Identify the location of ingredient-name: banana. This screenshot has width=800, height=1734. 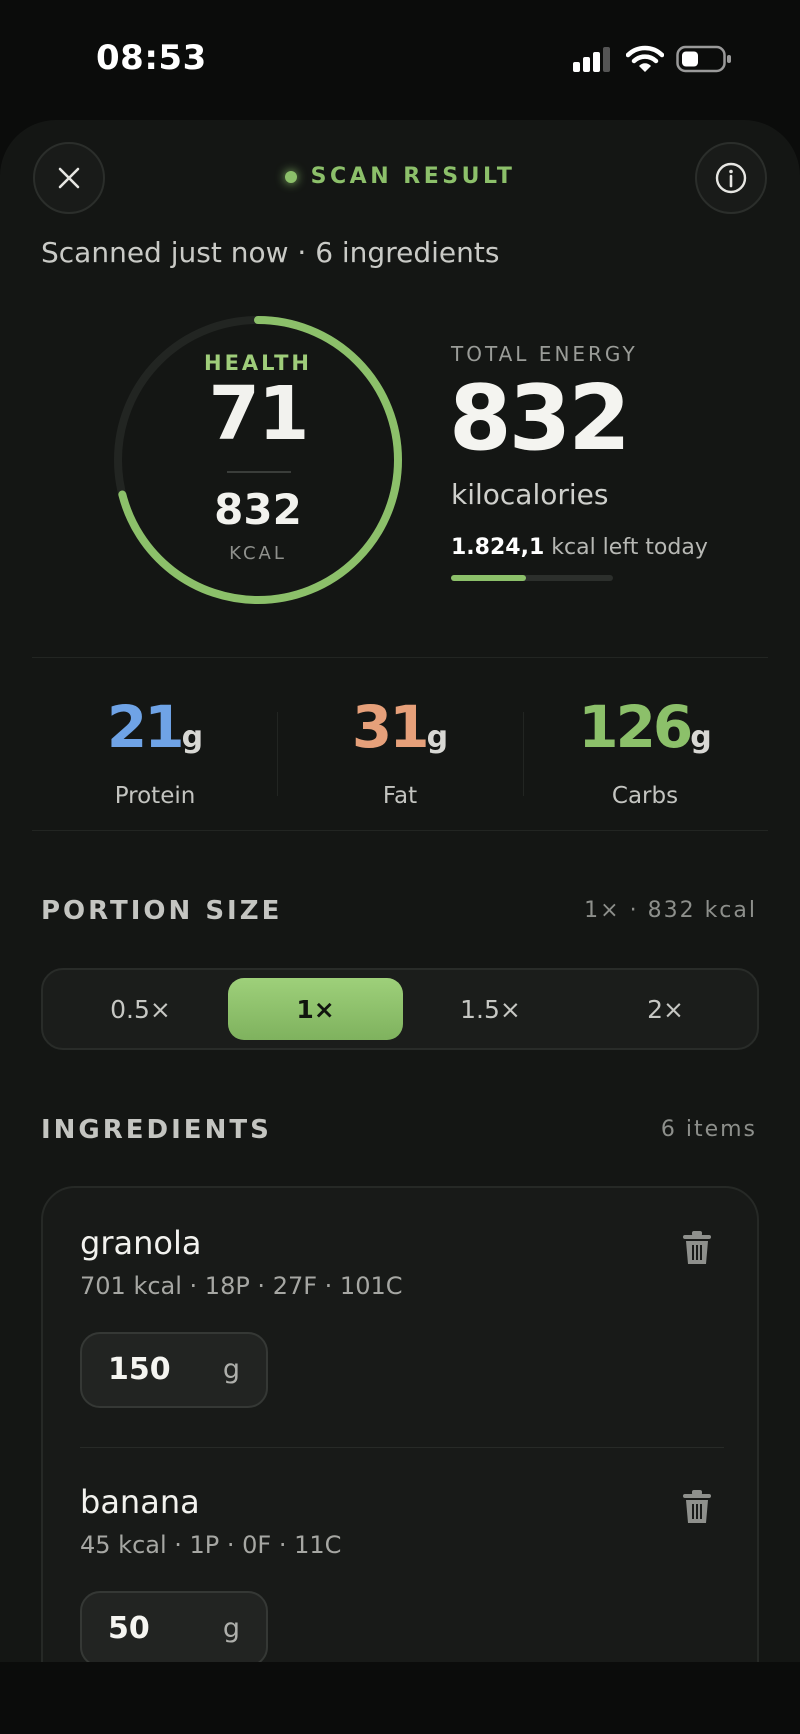
(140, 1502).